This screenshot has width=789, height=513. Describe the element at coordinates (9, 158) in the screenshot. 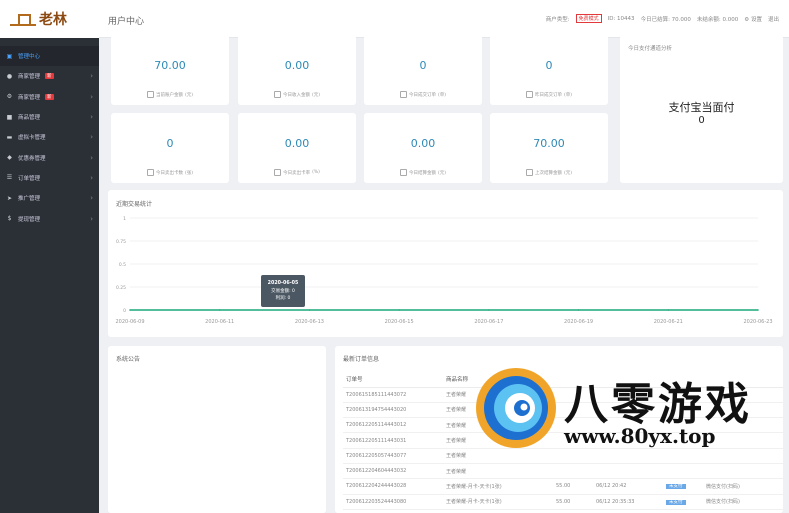

I see `tag-icon: ◆` at that location.